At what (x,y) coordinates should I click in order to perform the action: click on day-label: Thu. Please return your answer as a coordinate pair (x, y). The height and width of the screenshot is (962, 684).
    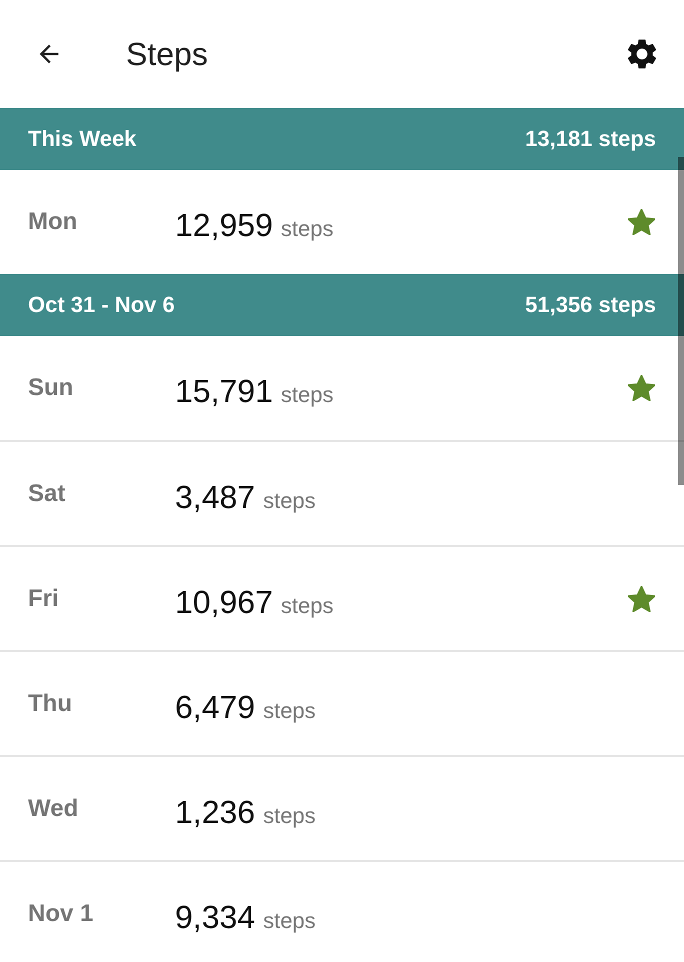
    Looking at the image, I should click on (50, 704).